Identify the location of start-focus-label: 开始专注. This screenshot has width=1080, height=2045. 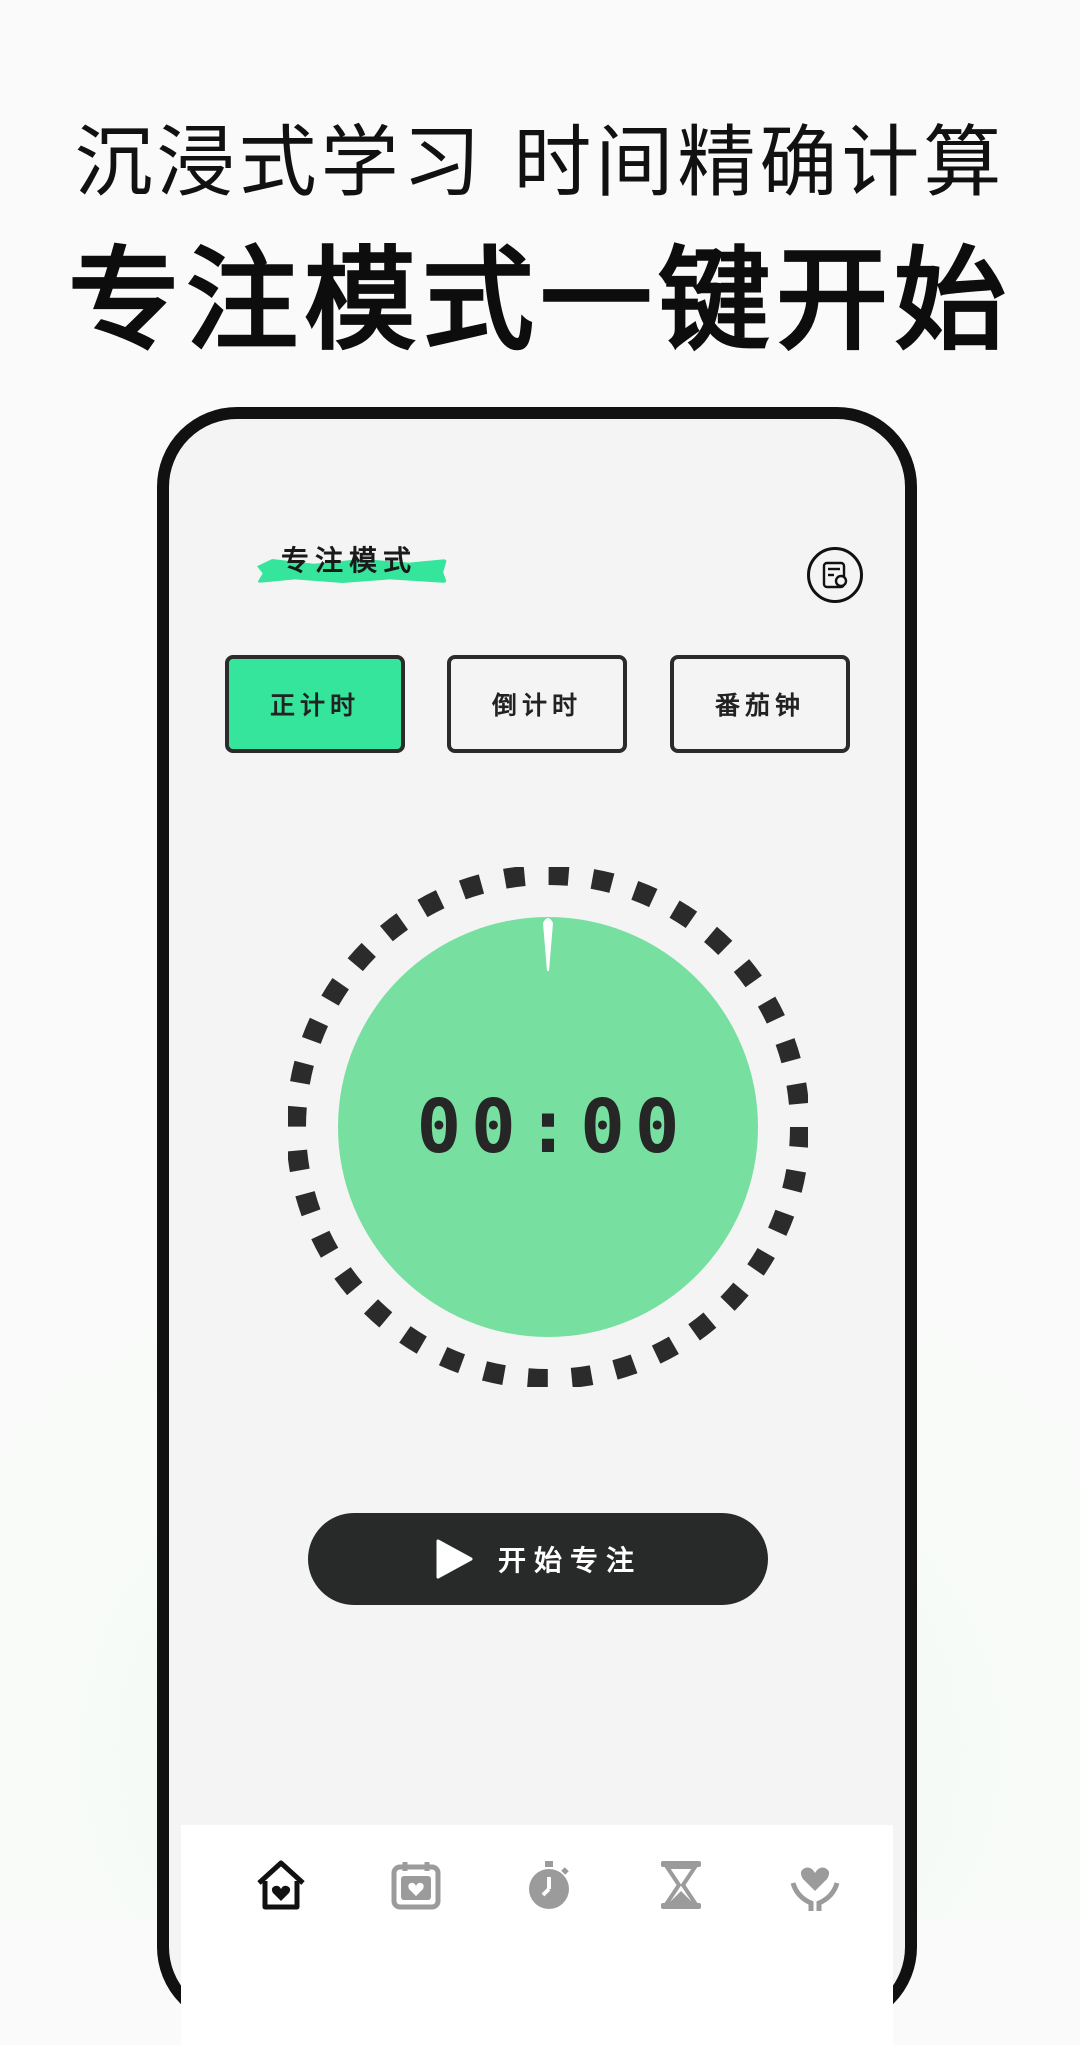
(569, 1560).